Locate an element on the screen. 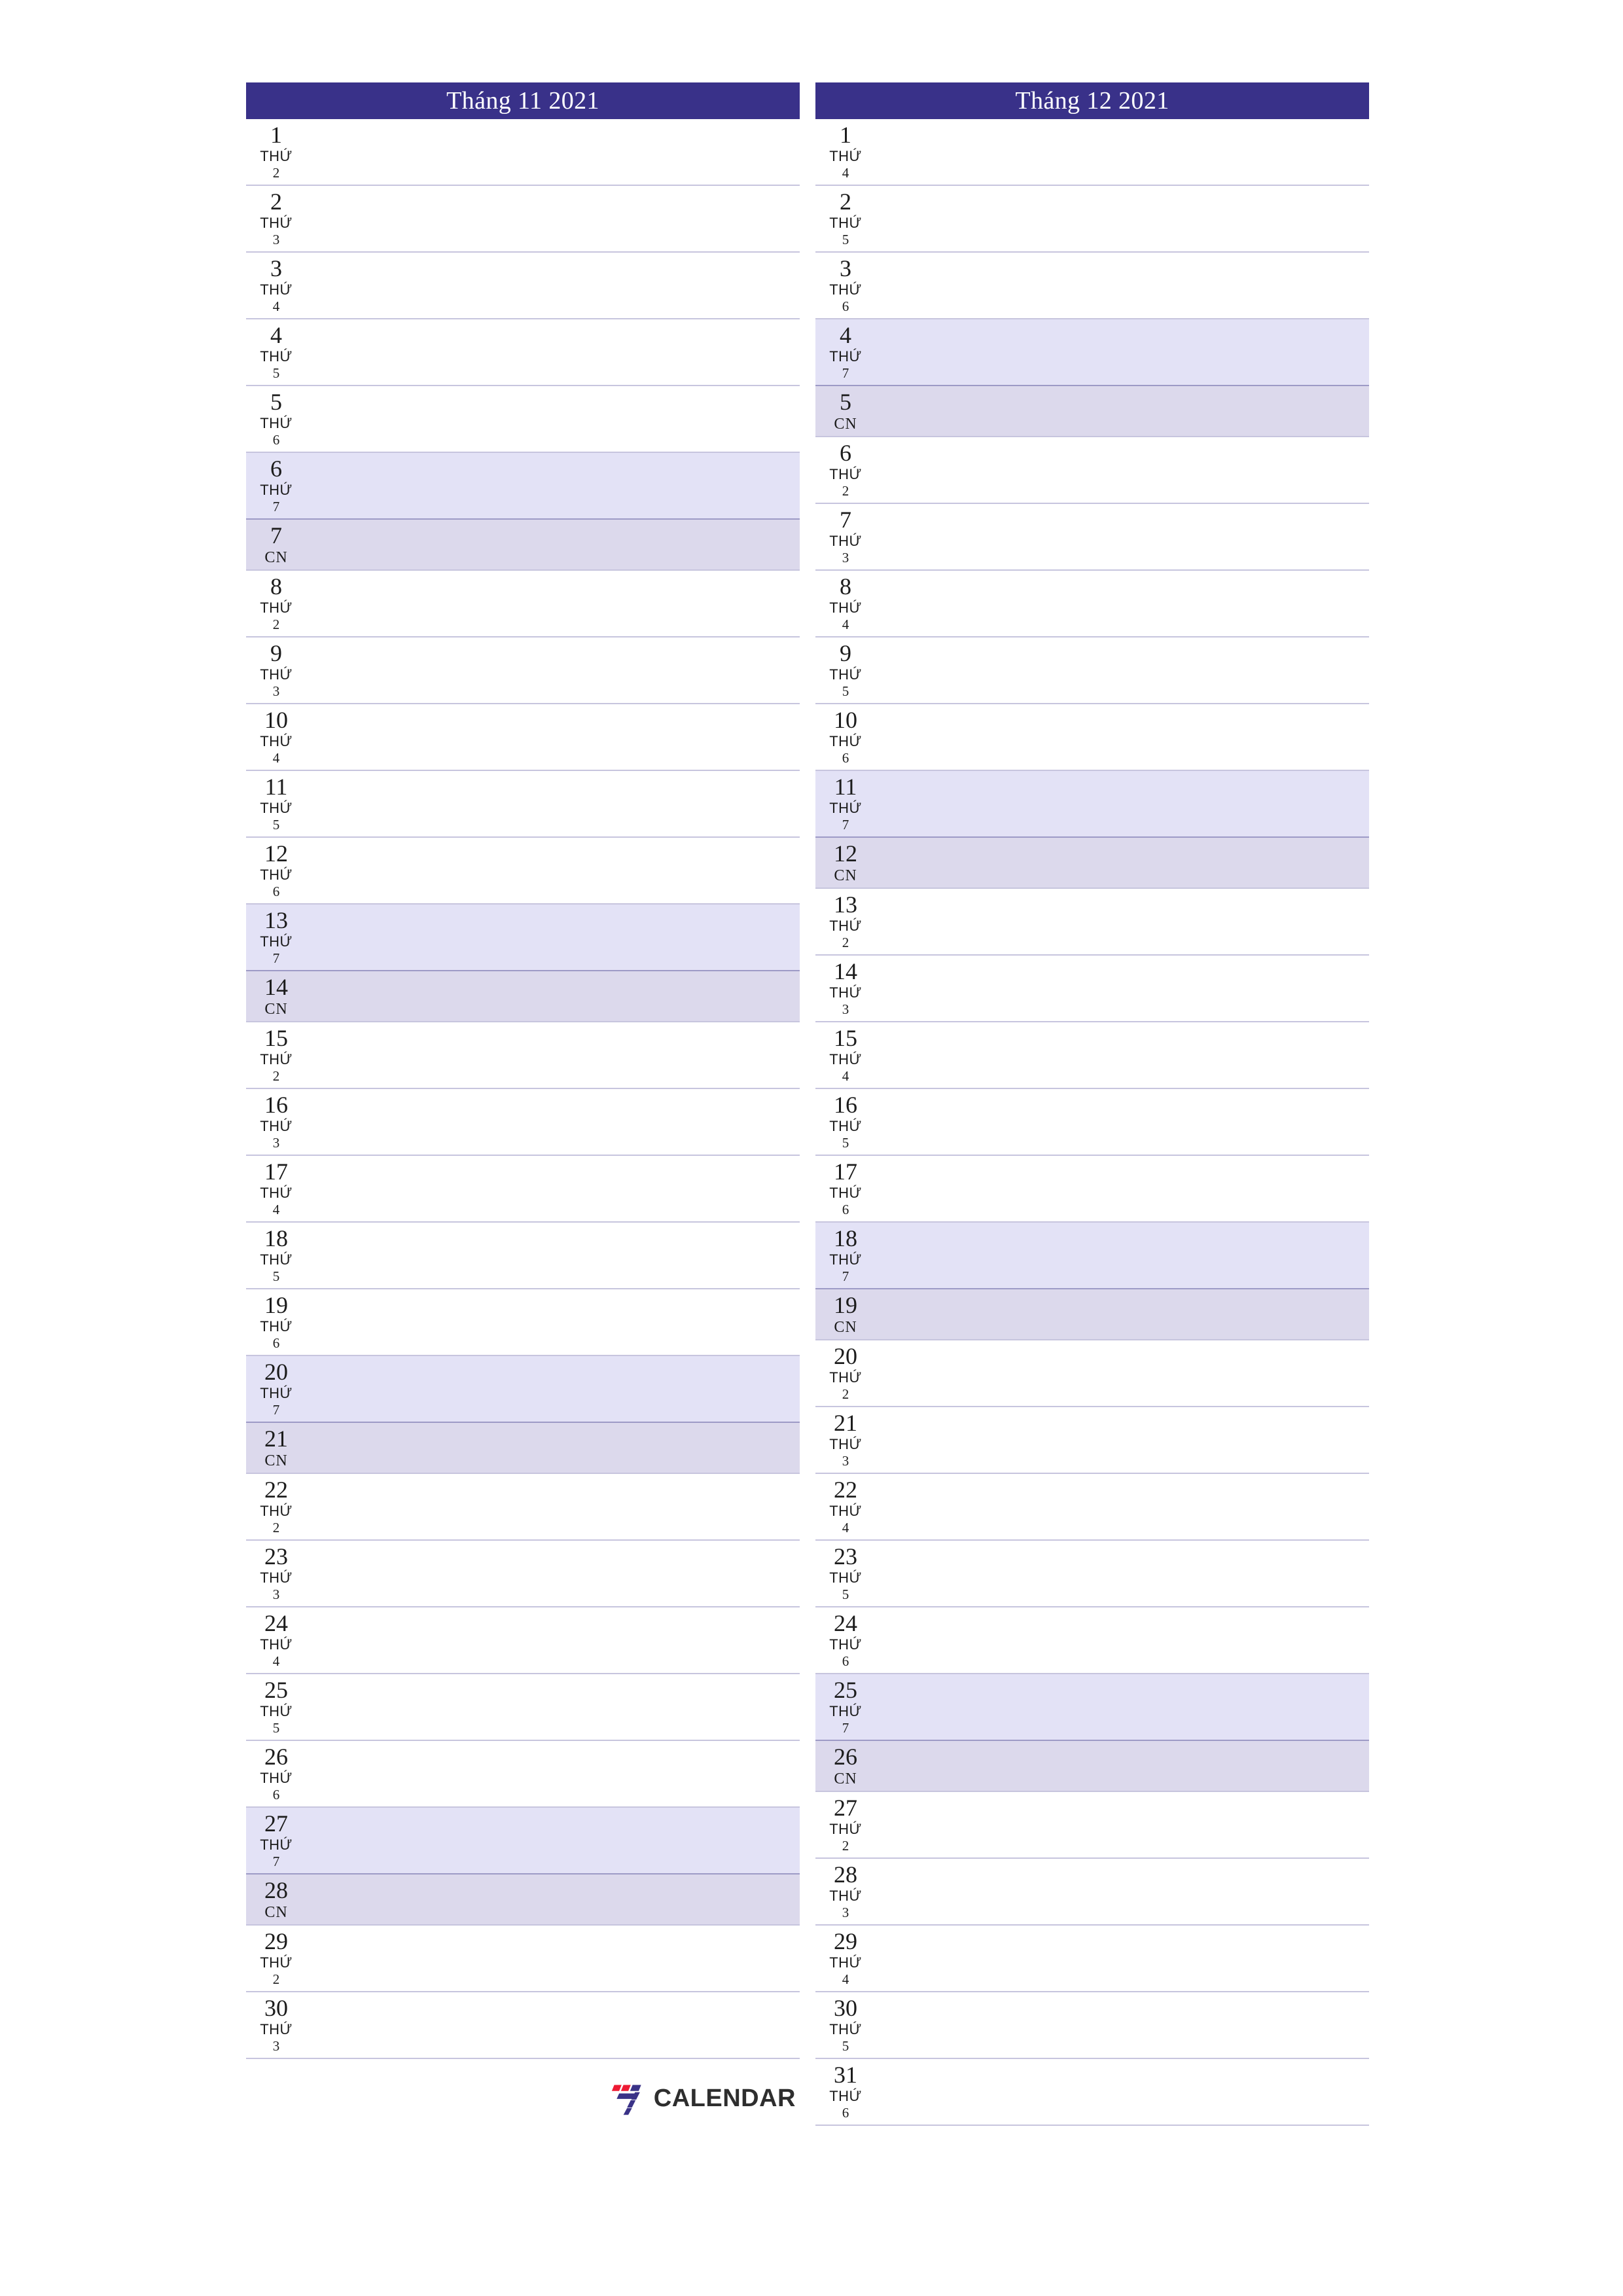 The height and width of the screenshot is (2296, 1623). day-row: 2 THỨ 5 is located at coordinates (1092, 219).